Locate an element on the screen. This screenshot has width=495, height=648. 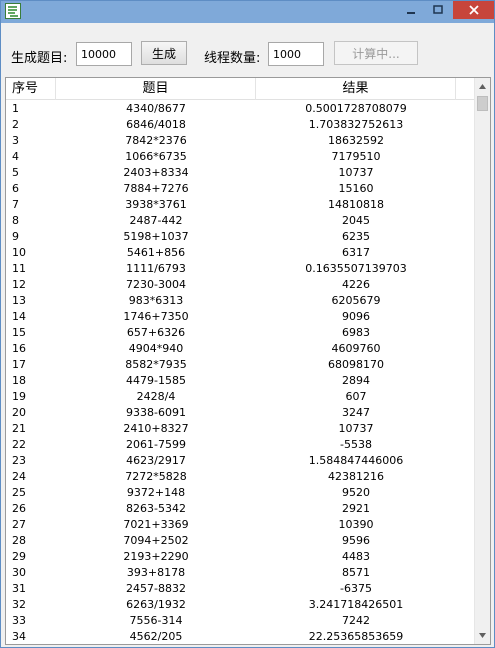
maximize-button is located at coordinates (438, 10).